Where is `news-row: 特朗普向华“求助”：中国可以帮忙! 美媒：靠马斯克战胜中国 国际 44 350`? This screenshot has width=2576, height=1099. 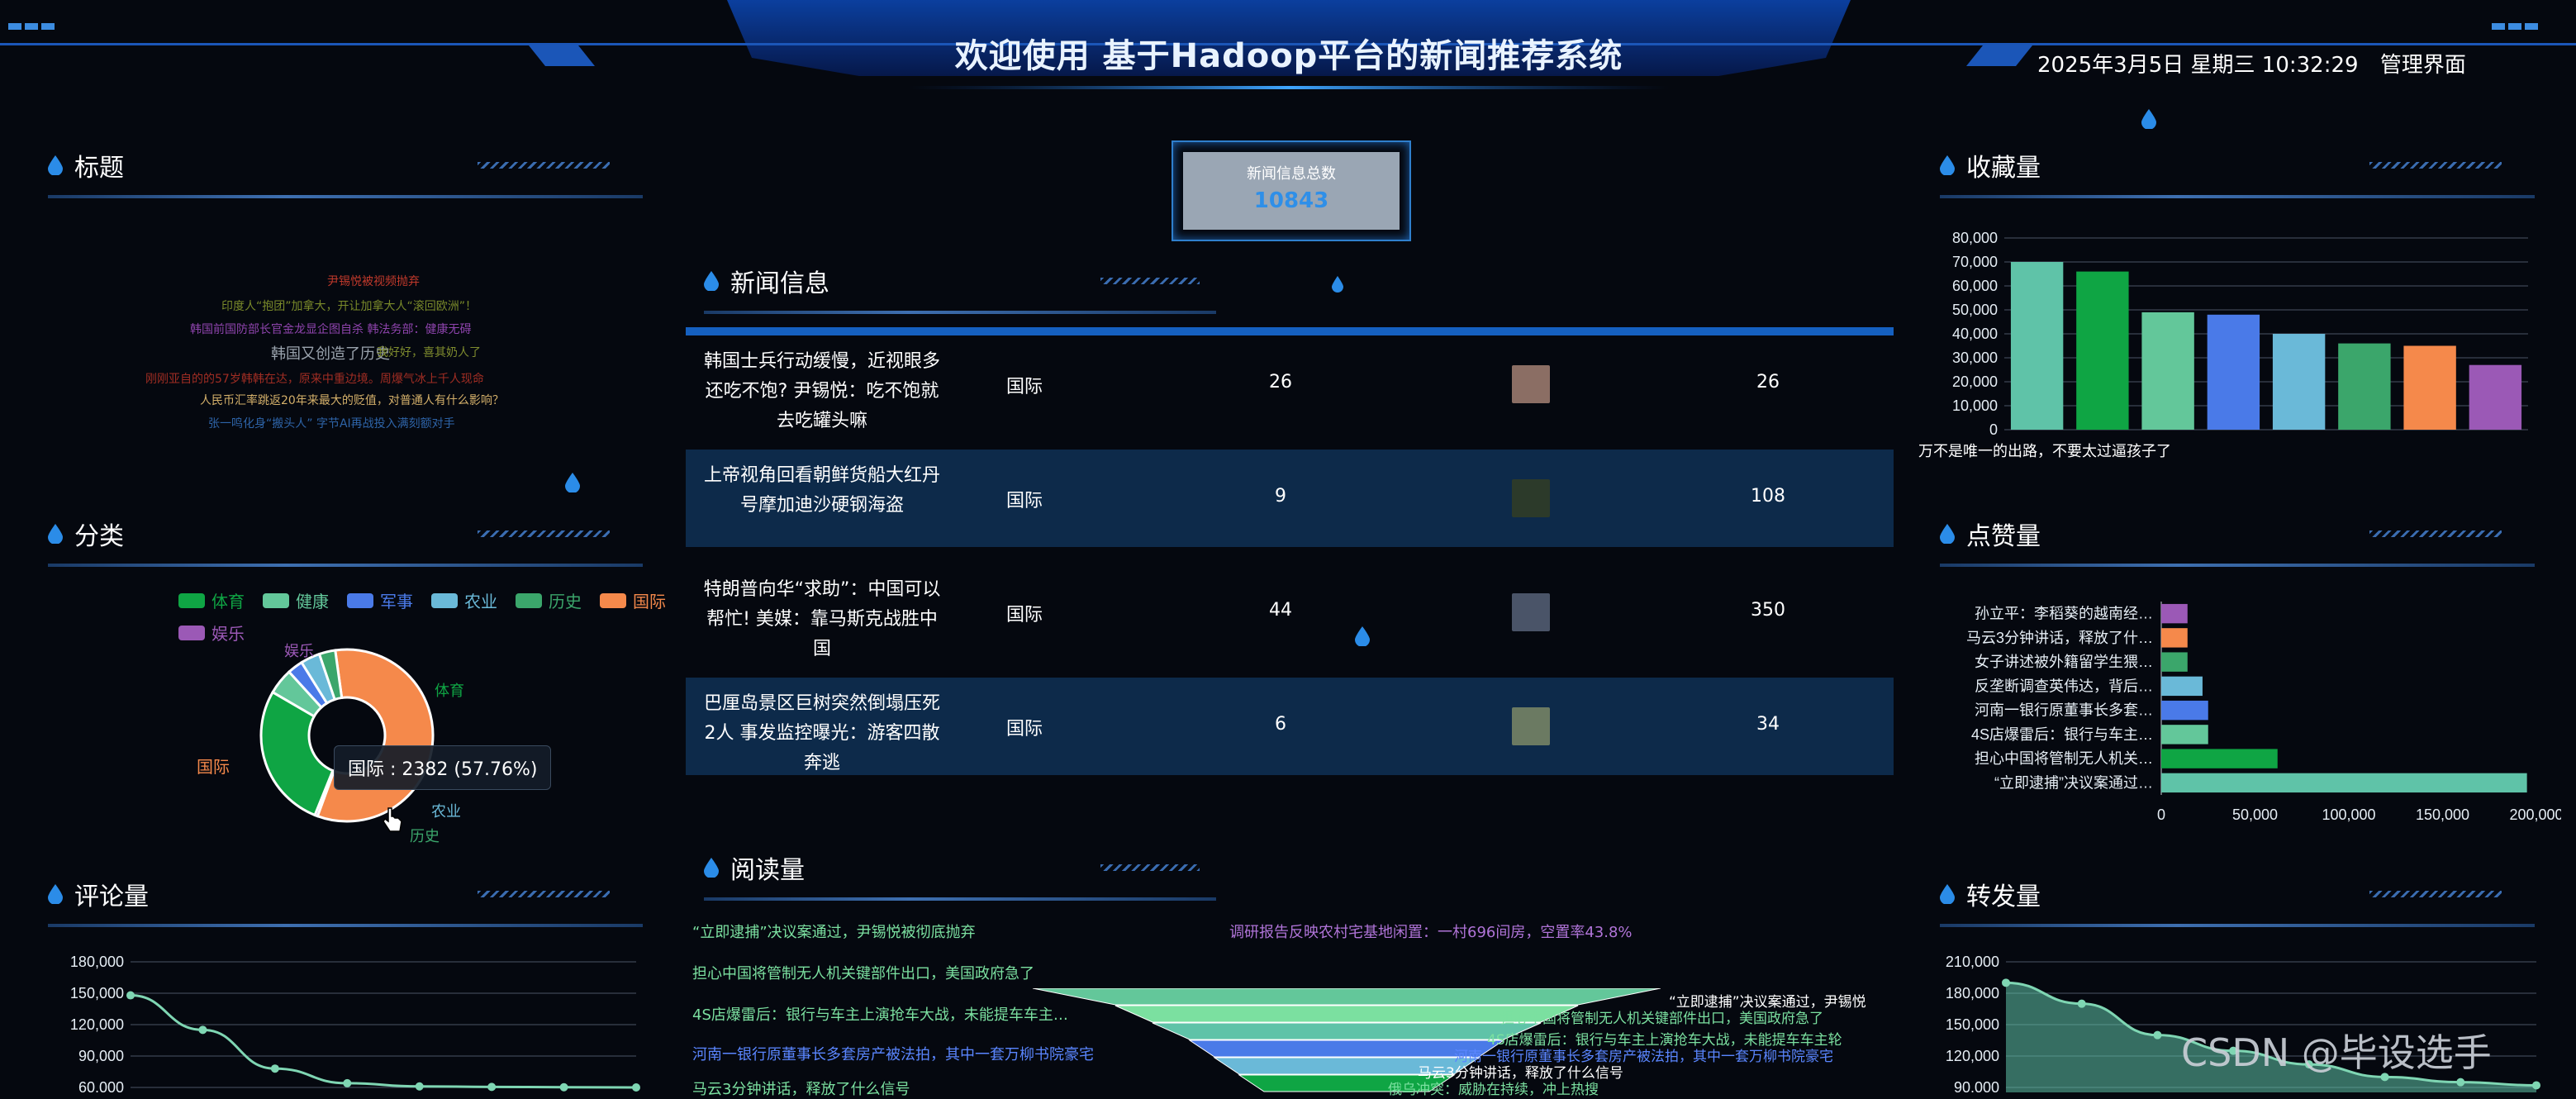
news-row: 特朗普向华“求助”：中国可以帮忙! 美媒：靠马斯克战胜中国 国际 44 350 is located at coordinates (1290, 612).